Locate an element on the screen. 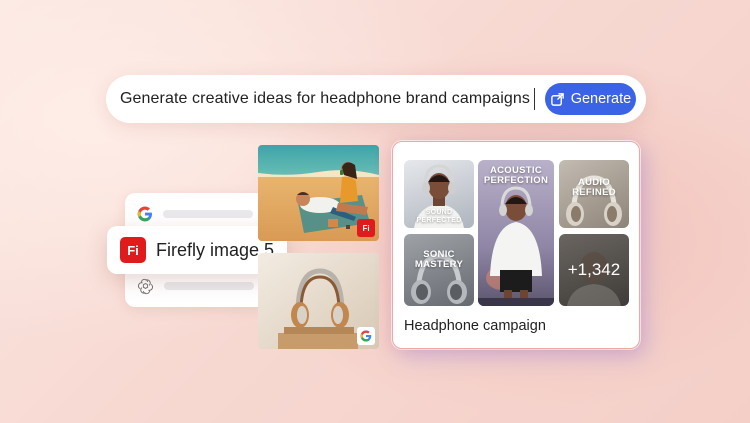 The image size is (750, 423). campaign-tile-audio-refined: AUDIO REFINED is located at coordinates (594, 194).